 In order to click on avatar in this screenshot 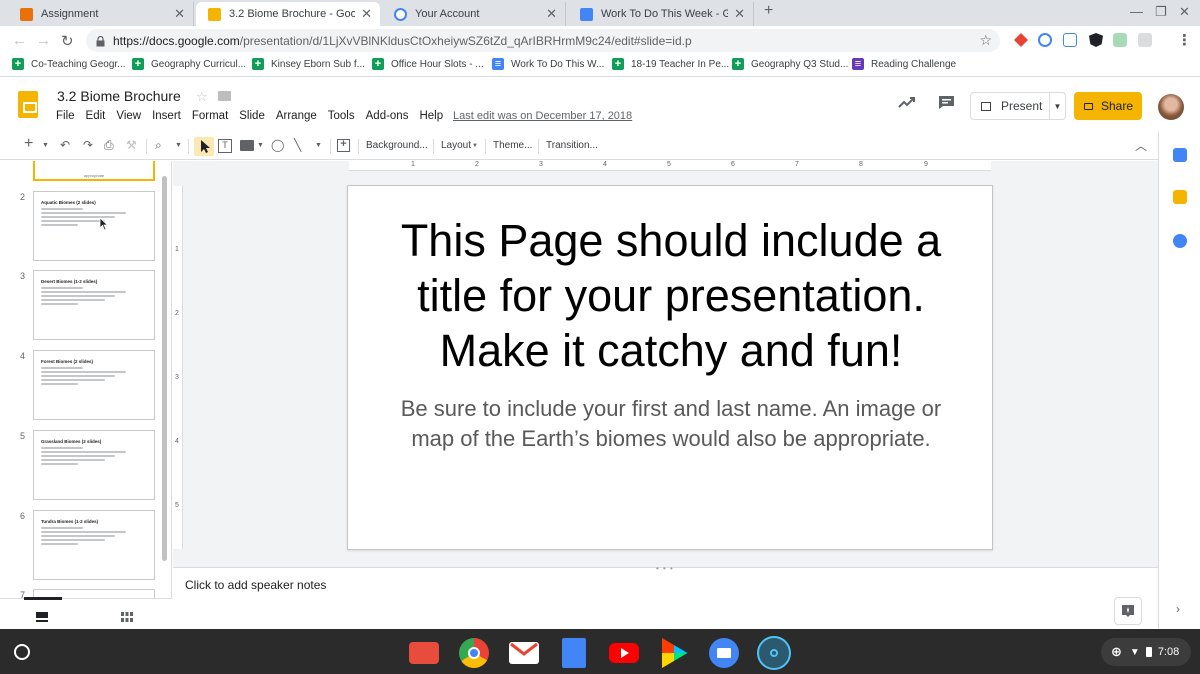, I will do `click(1171, 107)`.